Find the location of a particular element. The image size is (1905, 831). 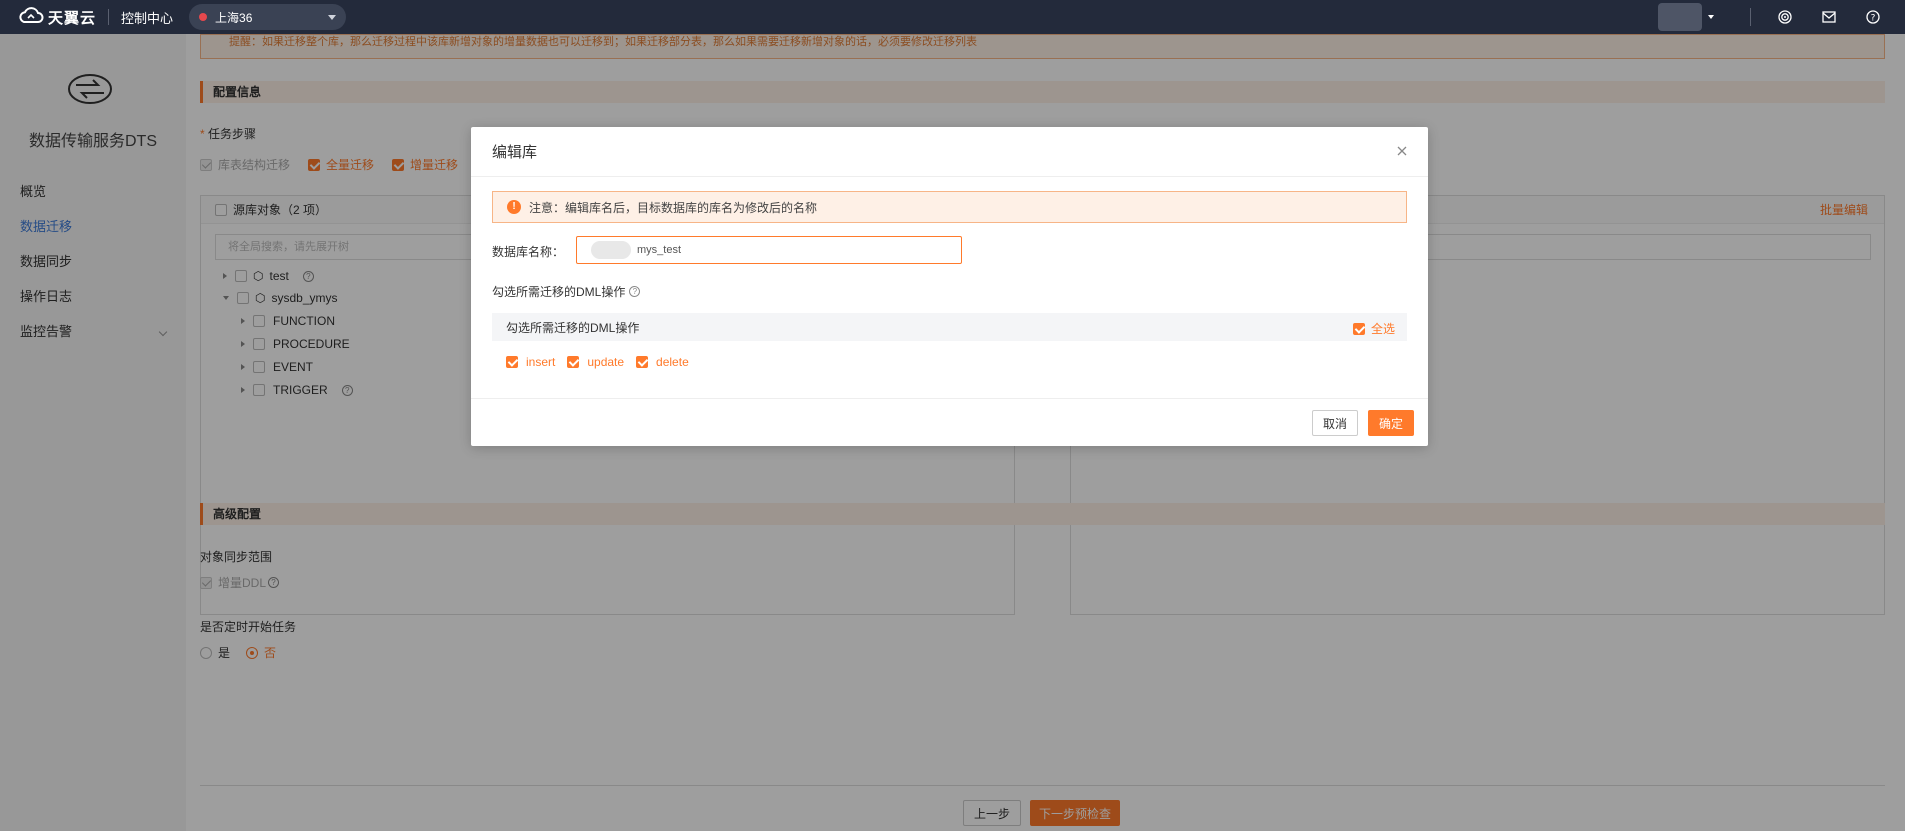

warning-text: 注意：编辑库名后，目标数据库的库名为修改后的名称 is located at coordinates (673, 207).